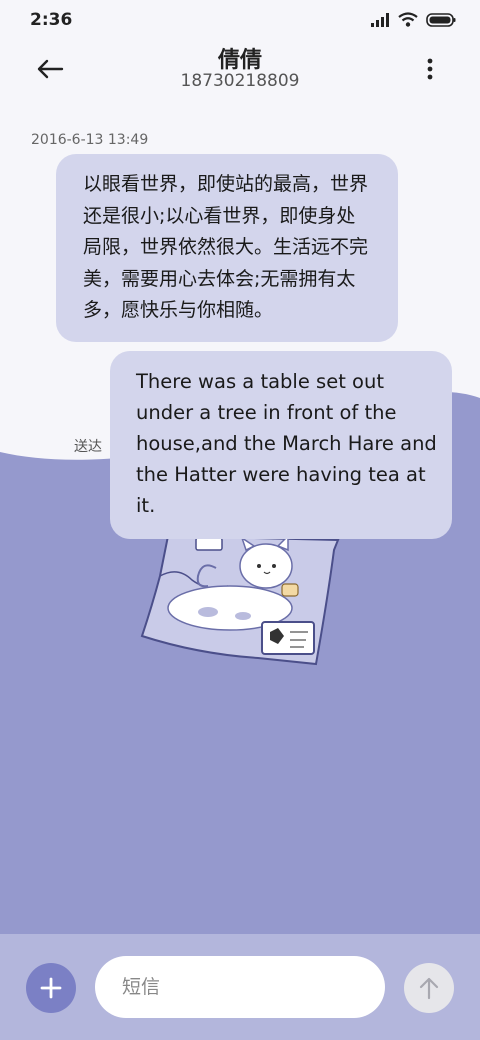 The width and height of the screenshot is (480, 1040). I want to click on message-line: There was a table set out, so click(260, 381).